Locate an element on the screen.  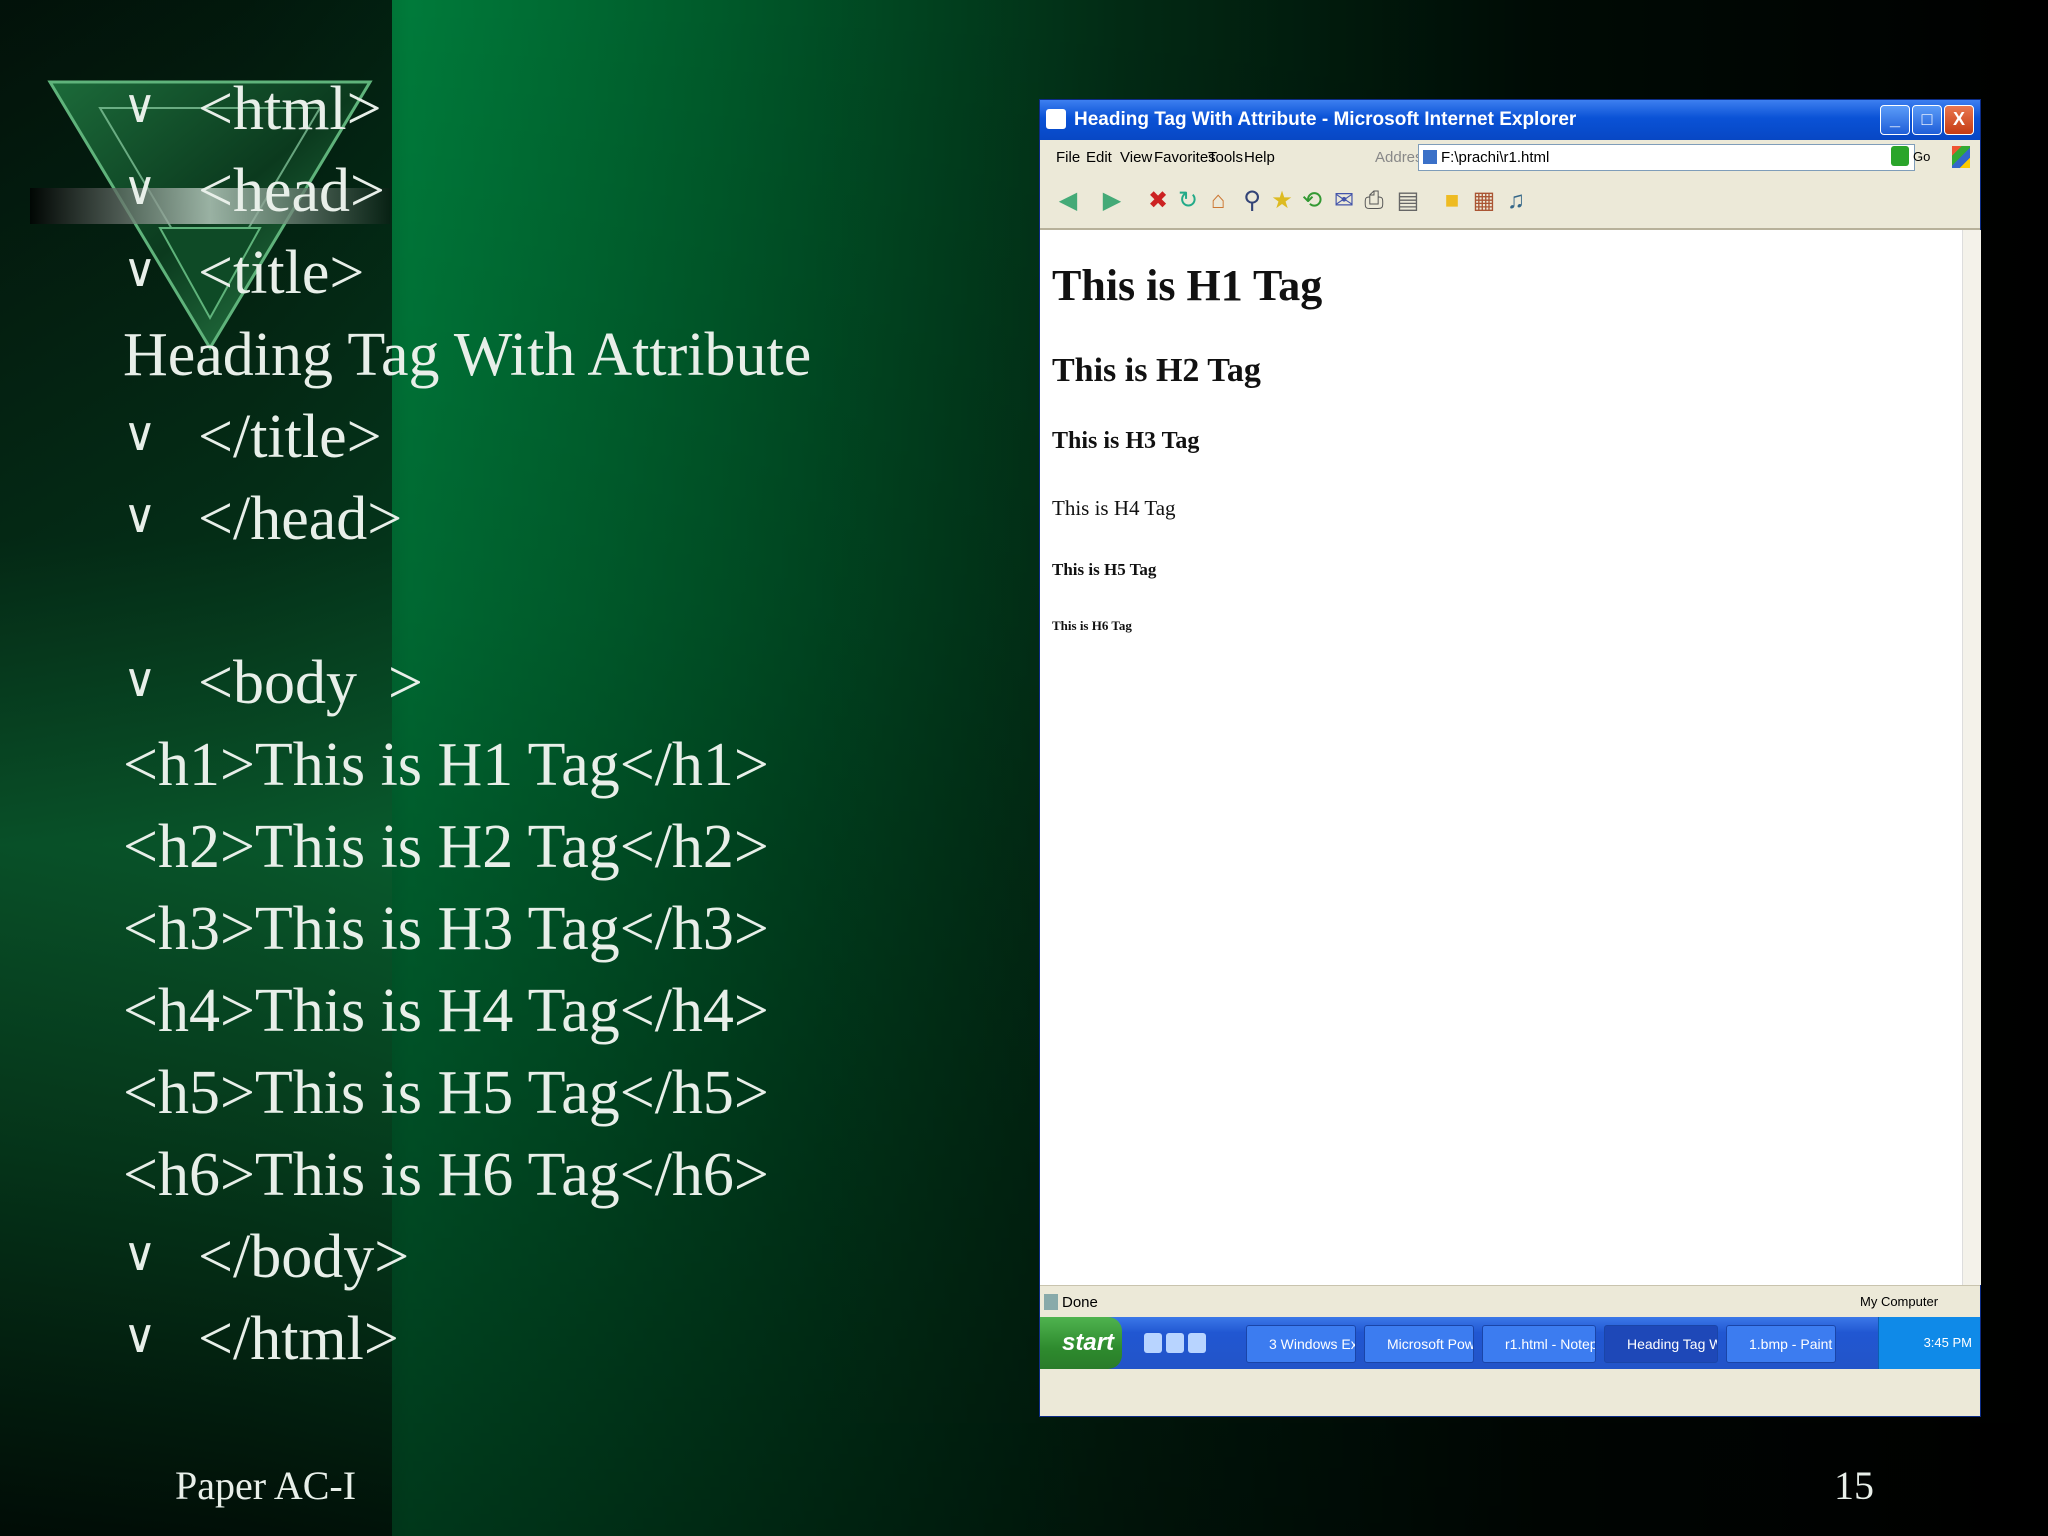
history-icon: ⟲ is located at coordinates (1312, 201).